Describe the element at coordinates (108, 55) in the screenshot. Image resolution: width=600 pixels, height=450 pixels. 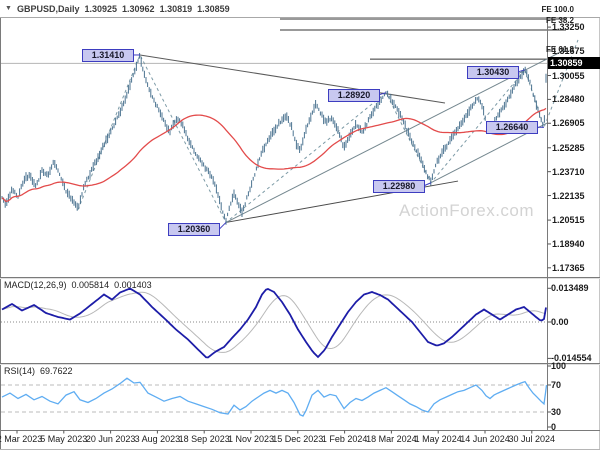
I see `pivot-price-flag: 1.31410` at that location.